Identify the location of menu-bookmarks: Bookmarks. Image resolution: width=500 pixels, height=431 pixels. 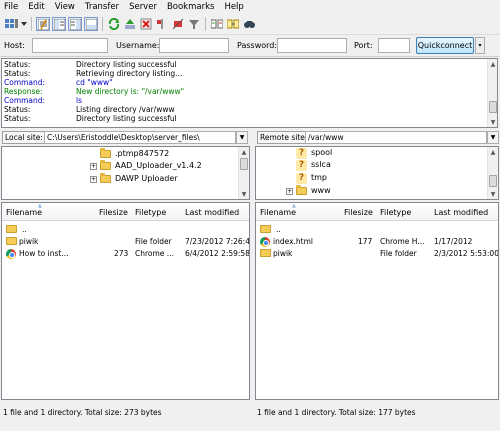
(191, 7).